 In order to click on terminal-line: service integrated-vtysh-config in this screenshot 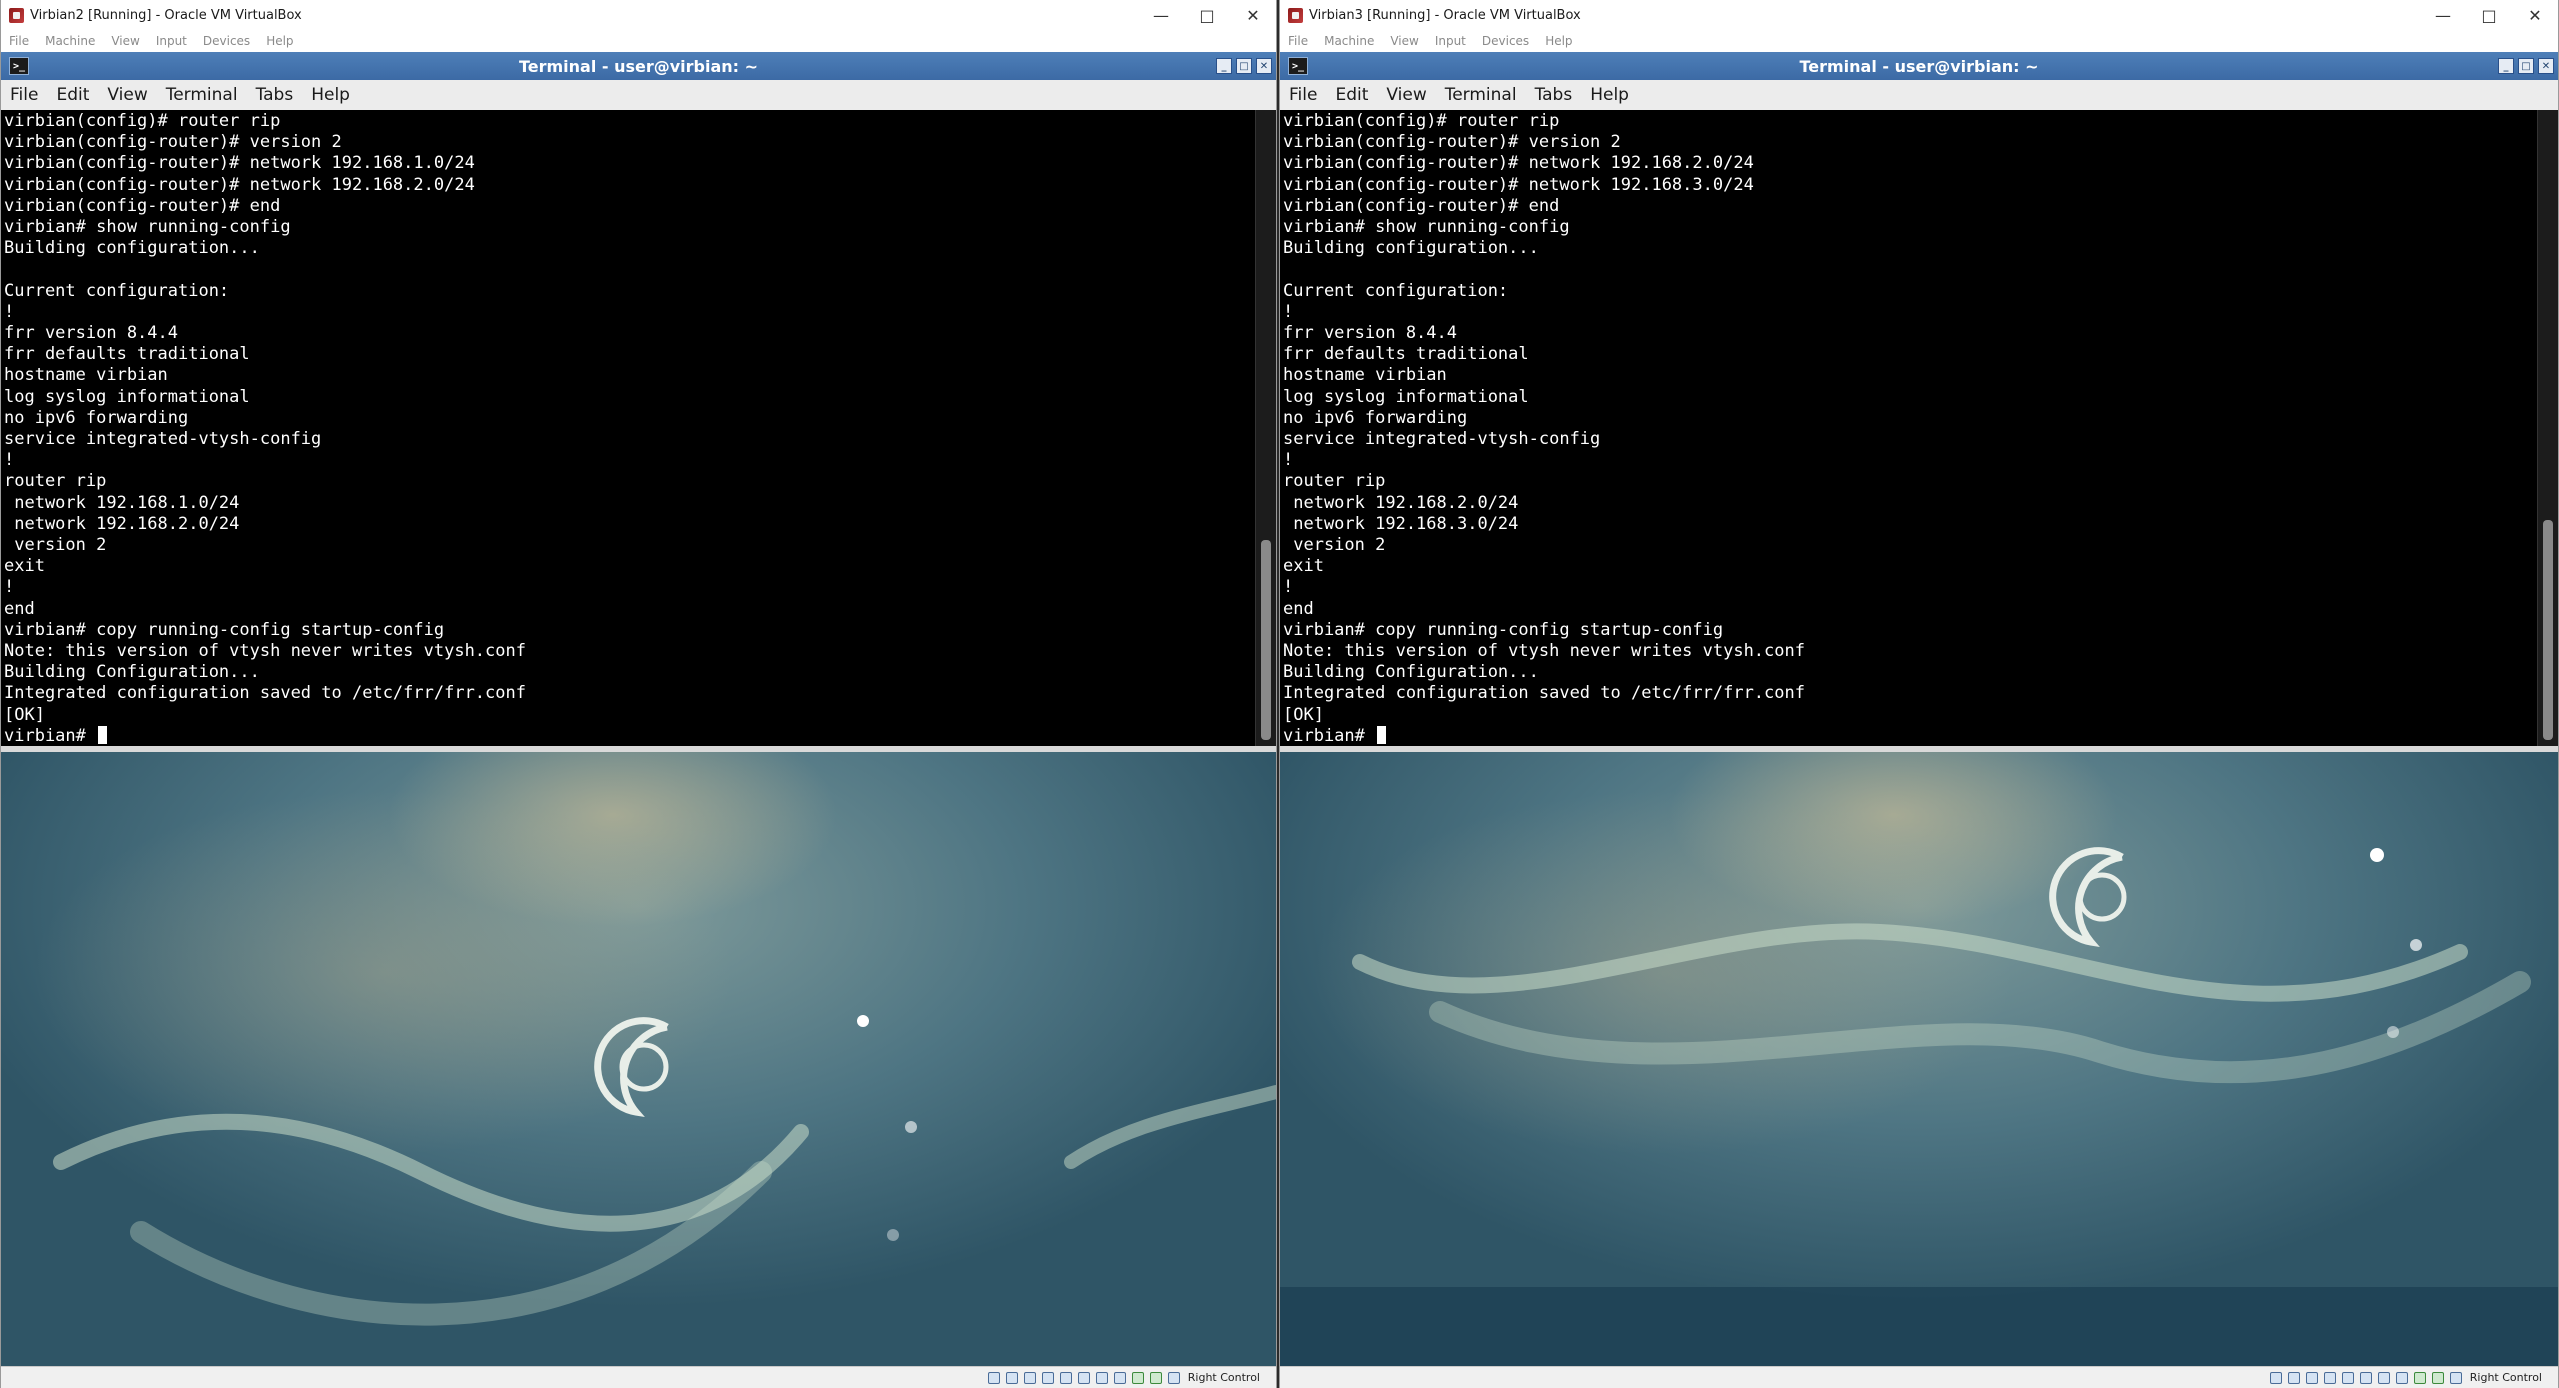, I will do `click(163, 439)`.